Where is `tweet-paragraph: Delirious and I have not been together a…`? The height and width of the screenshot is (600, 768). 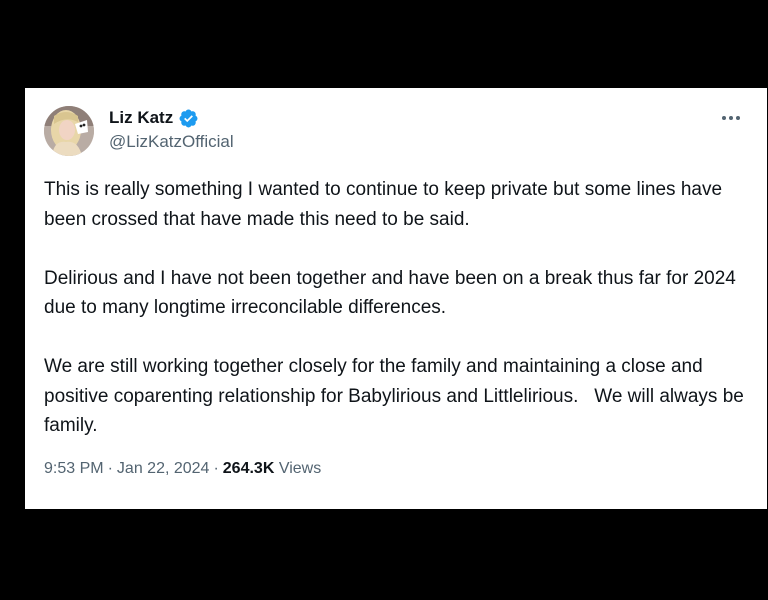
tweet-paragraph: Delirious and I have not been together a… is located at coordinates (393, 293).